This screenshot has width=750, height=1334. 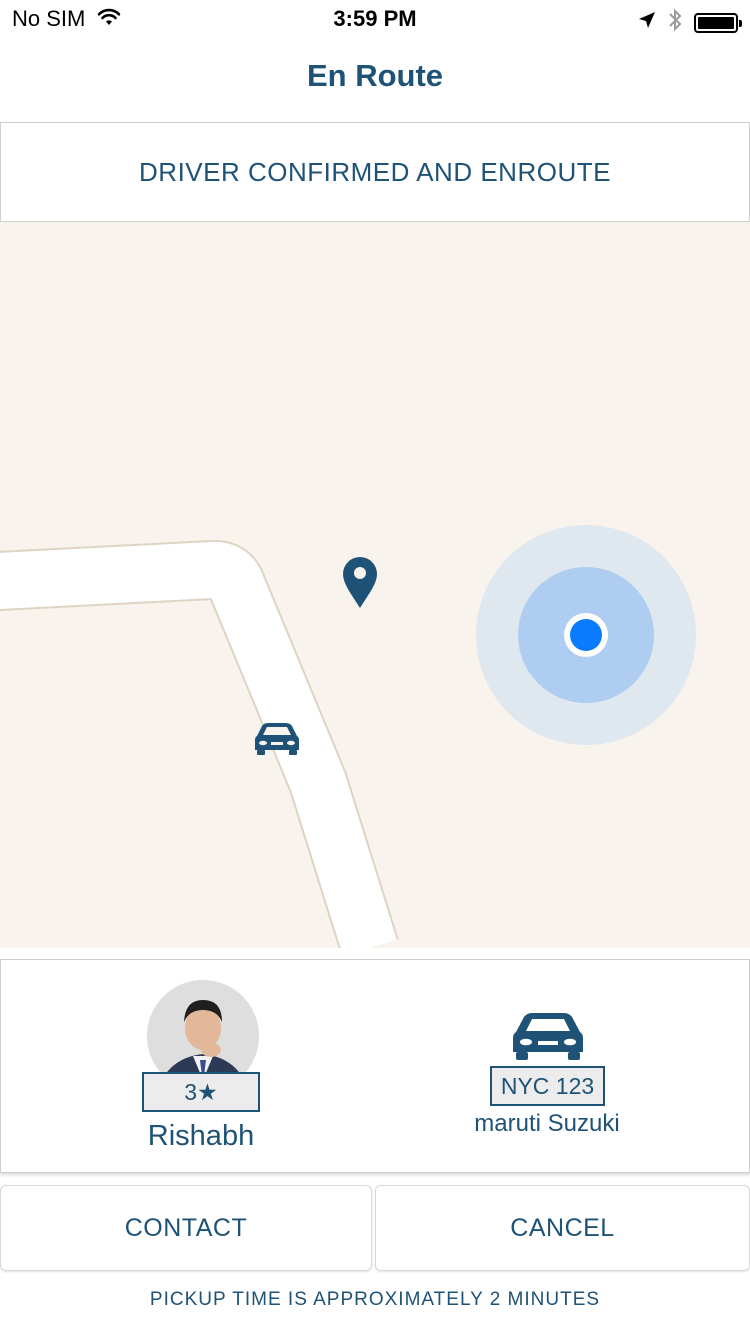 What do you see at coordinates (375, 1299) in the screenshot?
I see `pickup-time-note: PICKUP TIME IS APPROXIMATELY 2 MINUTES` at bounding box center [375, 1299].